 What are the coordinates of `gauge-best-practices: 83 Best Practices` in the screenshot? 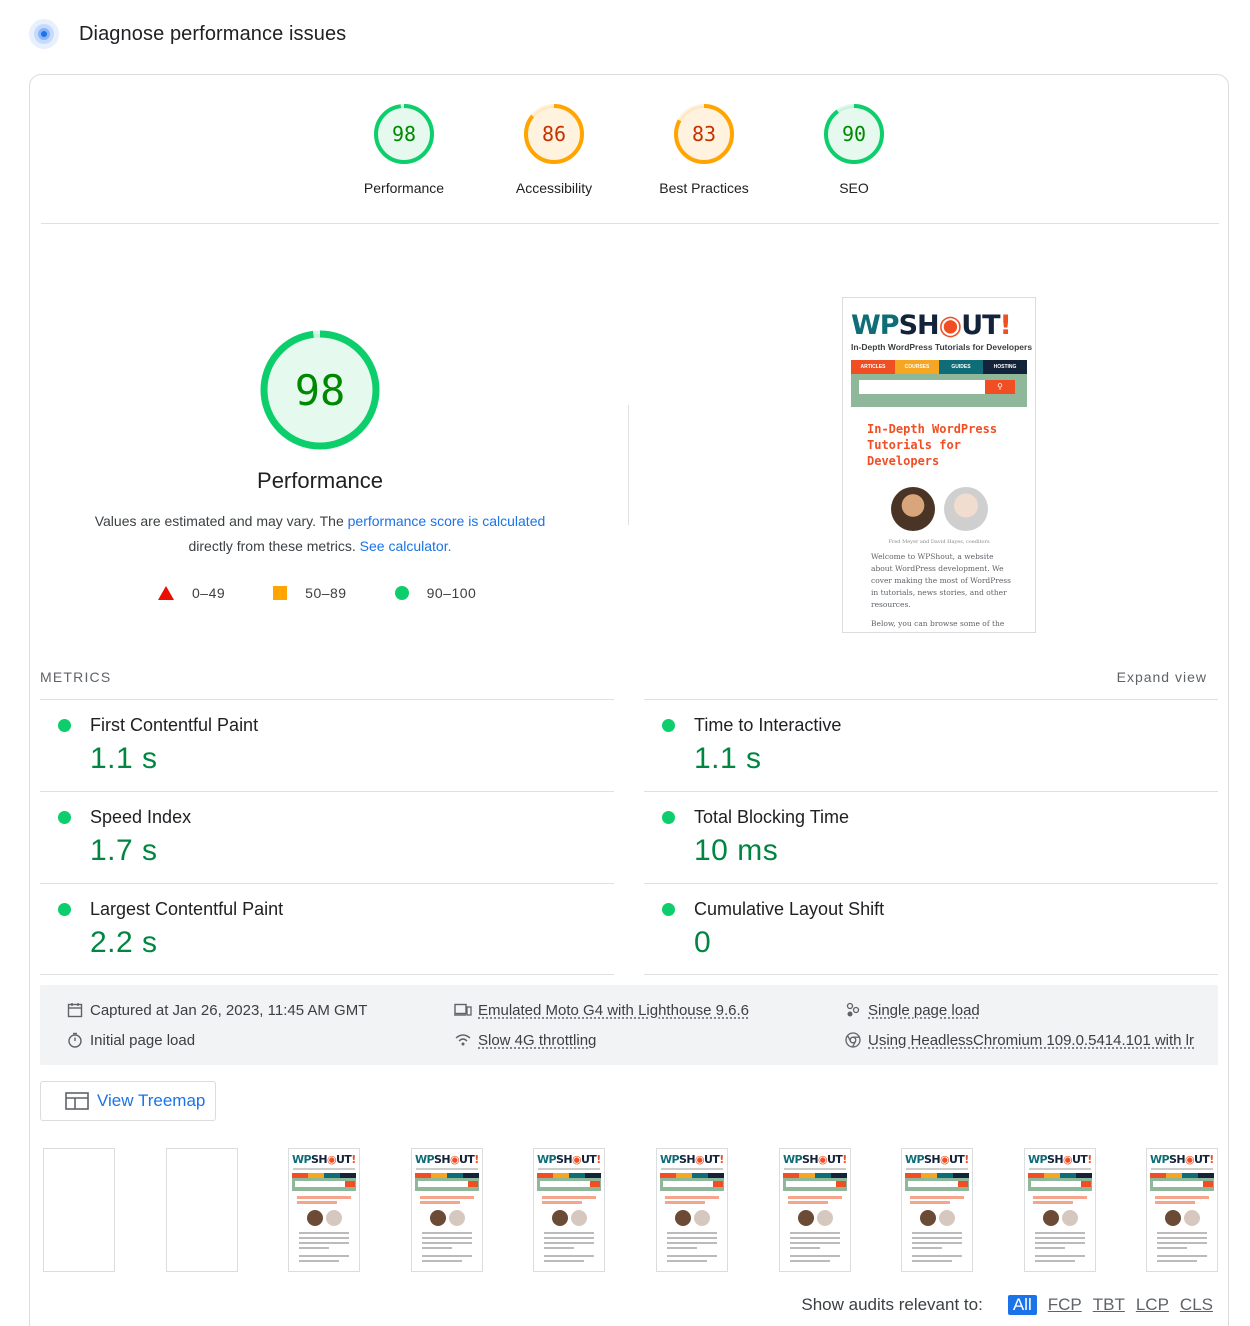 It's located at (704, 149).